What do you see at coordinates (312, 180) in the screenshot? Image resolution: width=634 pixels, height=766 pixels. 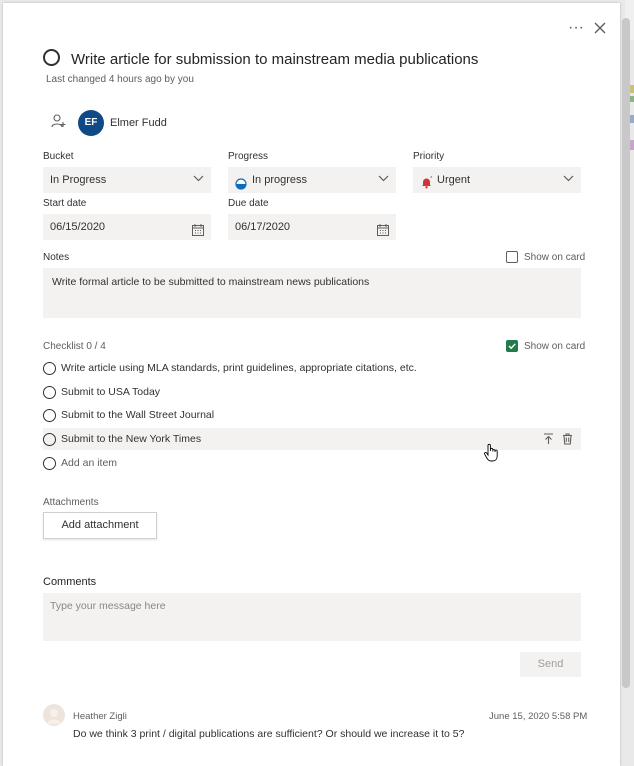 I see `progress-dropdown: In progress` at bounding box center [312, 180].